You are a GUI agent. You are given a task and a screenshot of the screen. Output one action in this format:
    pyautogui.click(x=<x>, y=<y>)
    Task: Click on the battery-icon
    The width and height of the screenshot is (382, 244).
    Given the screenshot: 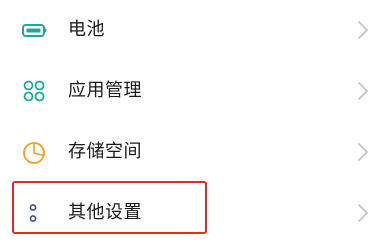 What is the action you would take?
    pyautogui.click(x=34, y=30)
    